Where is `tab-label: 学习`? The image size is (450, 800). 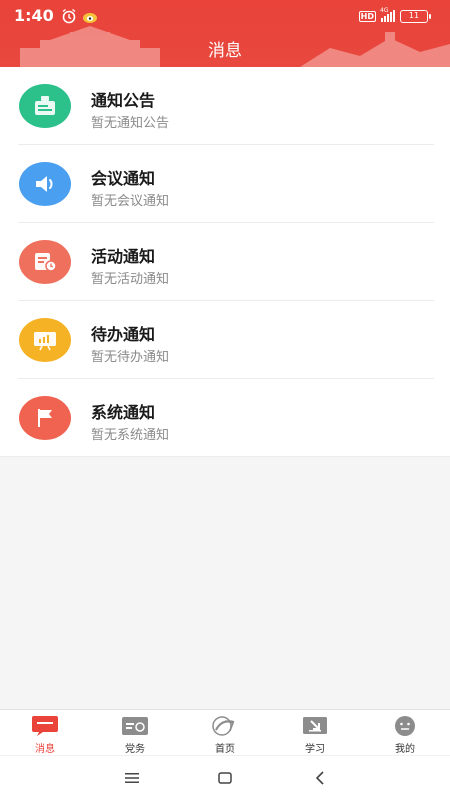
tab-label: 学习 is located at coordinates (315, 749).